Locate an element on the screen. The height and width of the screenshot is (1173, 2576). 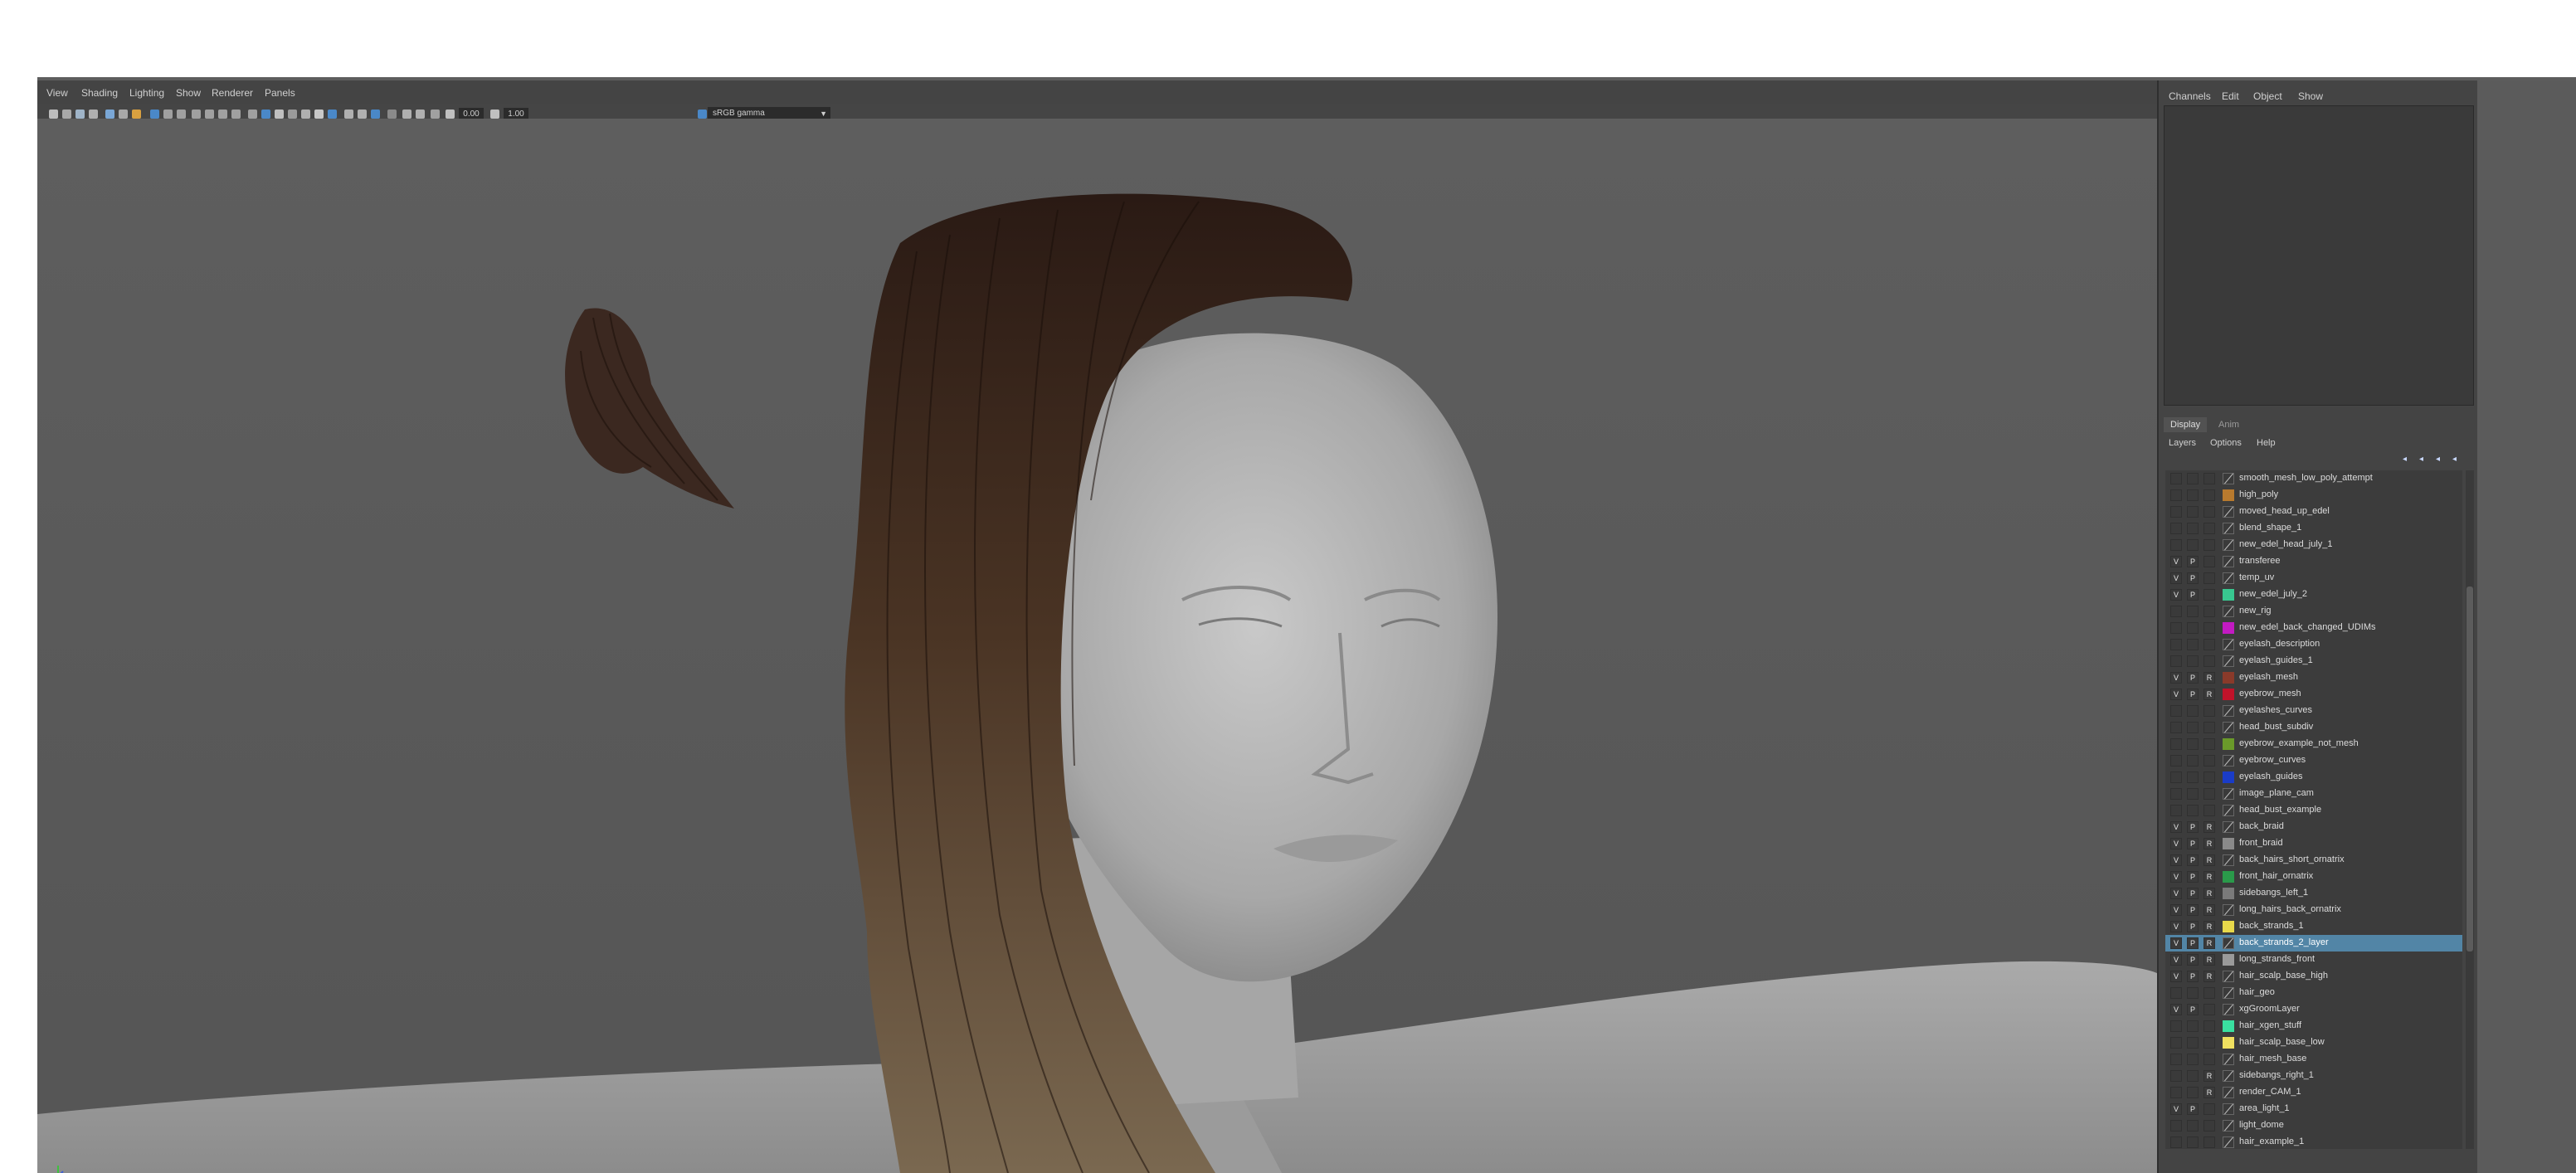
grid-icon is located at coordinates (154, 114).